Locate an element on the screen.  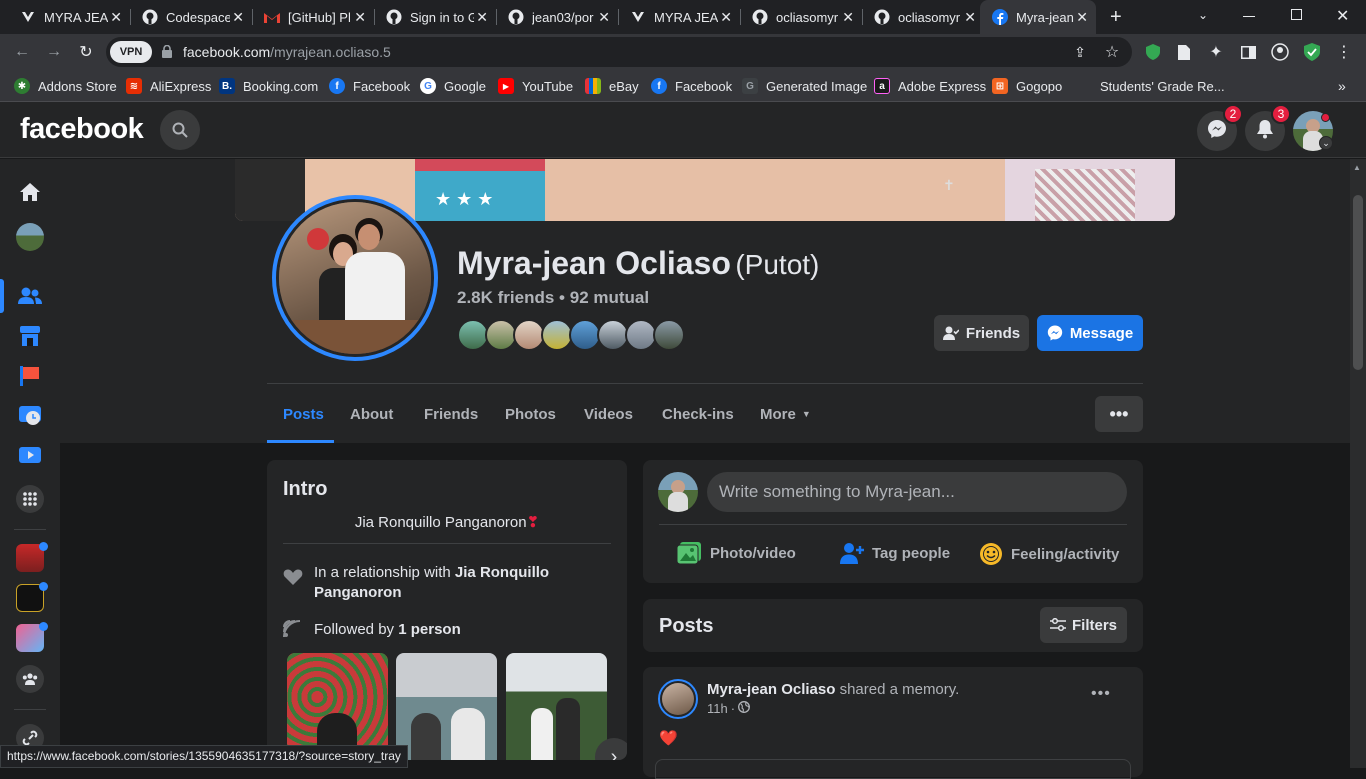
facebook-logo: facebook is located at coordinates (82, 129).